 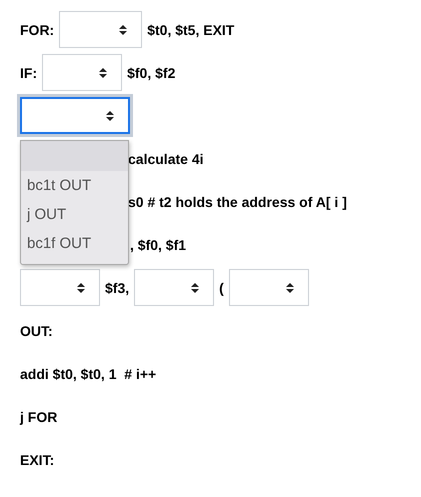 I want to click on code-text: EXIT:, so click(x=37, y=460).